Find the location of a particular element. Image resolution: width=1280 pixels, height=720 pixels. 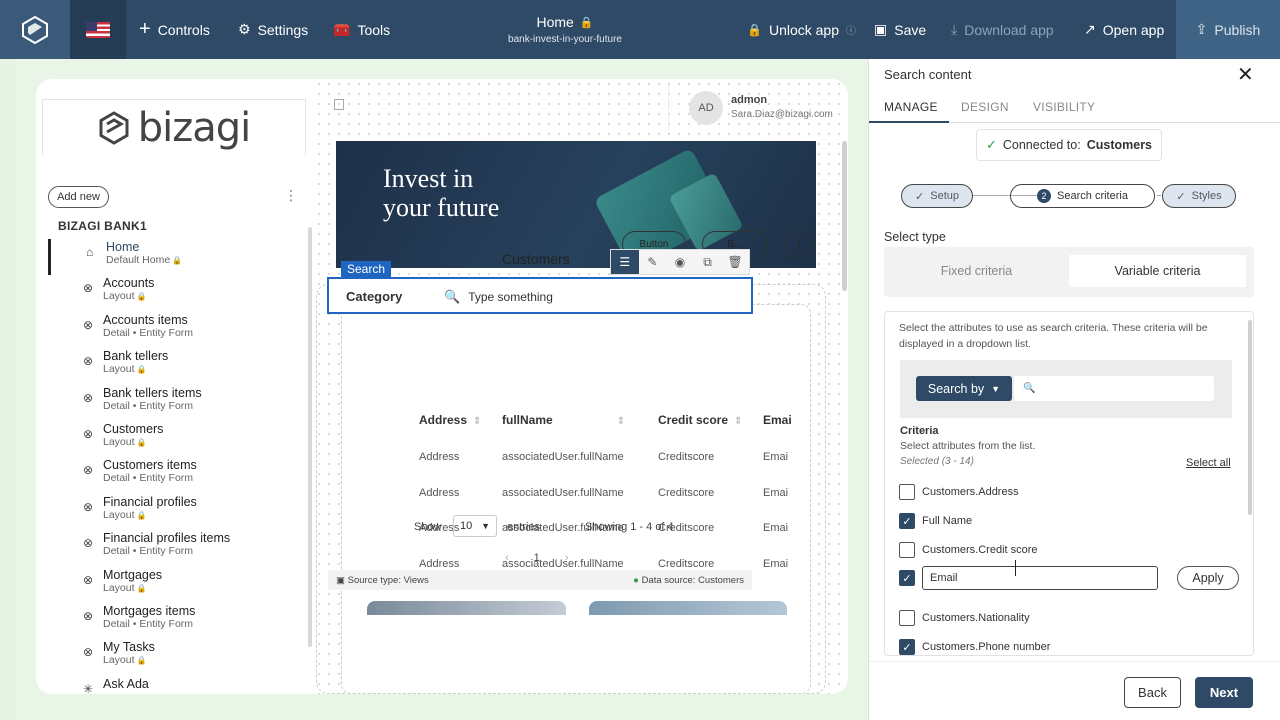

page-number: 1 is located at coordinates (537, 558).